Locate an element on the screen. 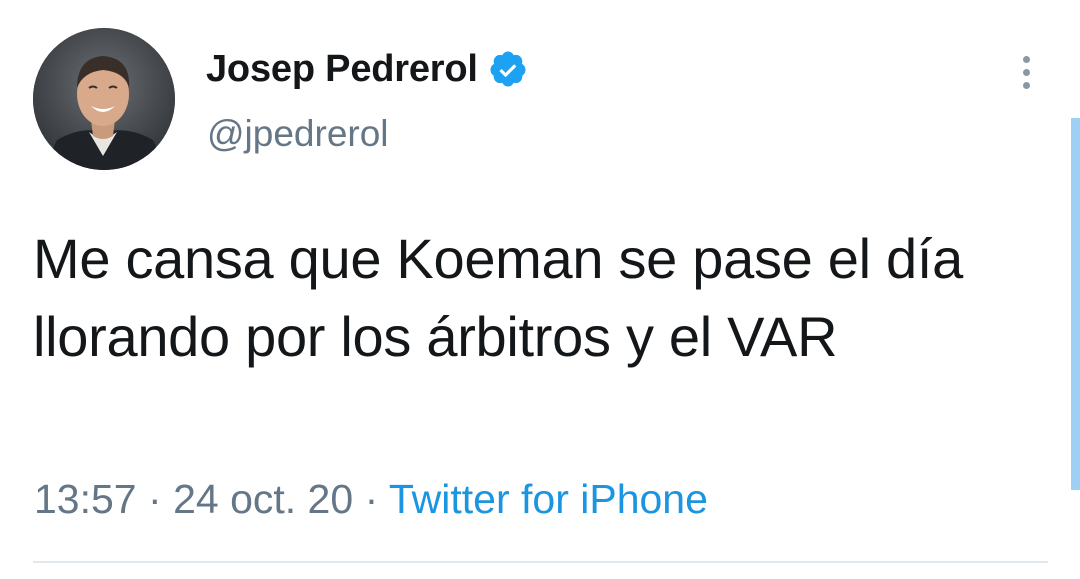 Image resolution: width=1080 pixels, height=579 pixels. display-name-row: Josep Pedrerol is located at coordinates (367, 69).